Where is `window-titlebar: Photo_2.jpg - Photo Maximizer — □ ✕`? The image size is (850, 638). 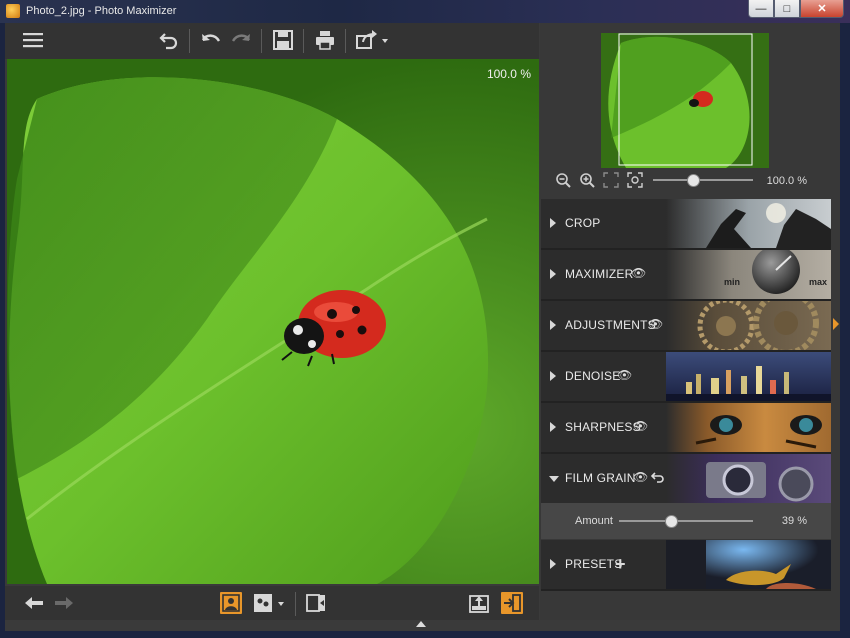
window-titlebar: Photo_2.jpg - Photo Maximizer — □ ✕ is located at coordinates (425, 11).